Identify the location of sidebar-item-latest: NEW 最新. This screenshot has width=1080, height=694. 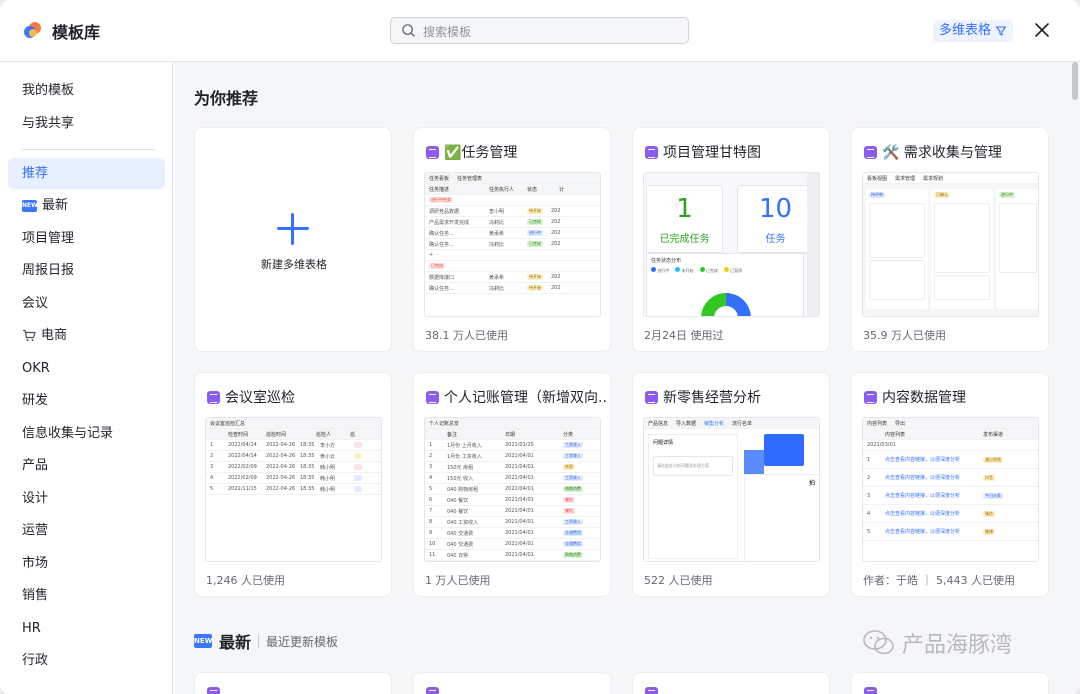
(86, 205).